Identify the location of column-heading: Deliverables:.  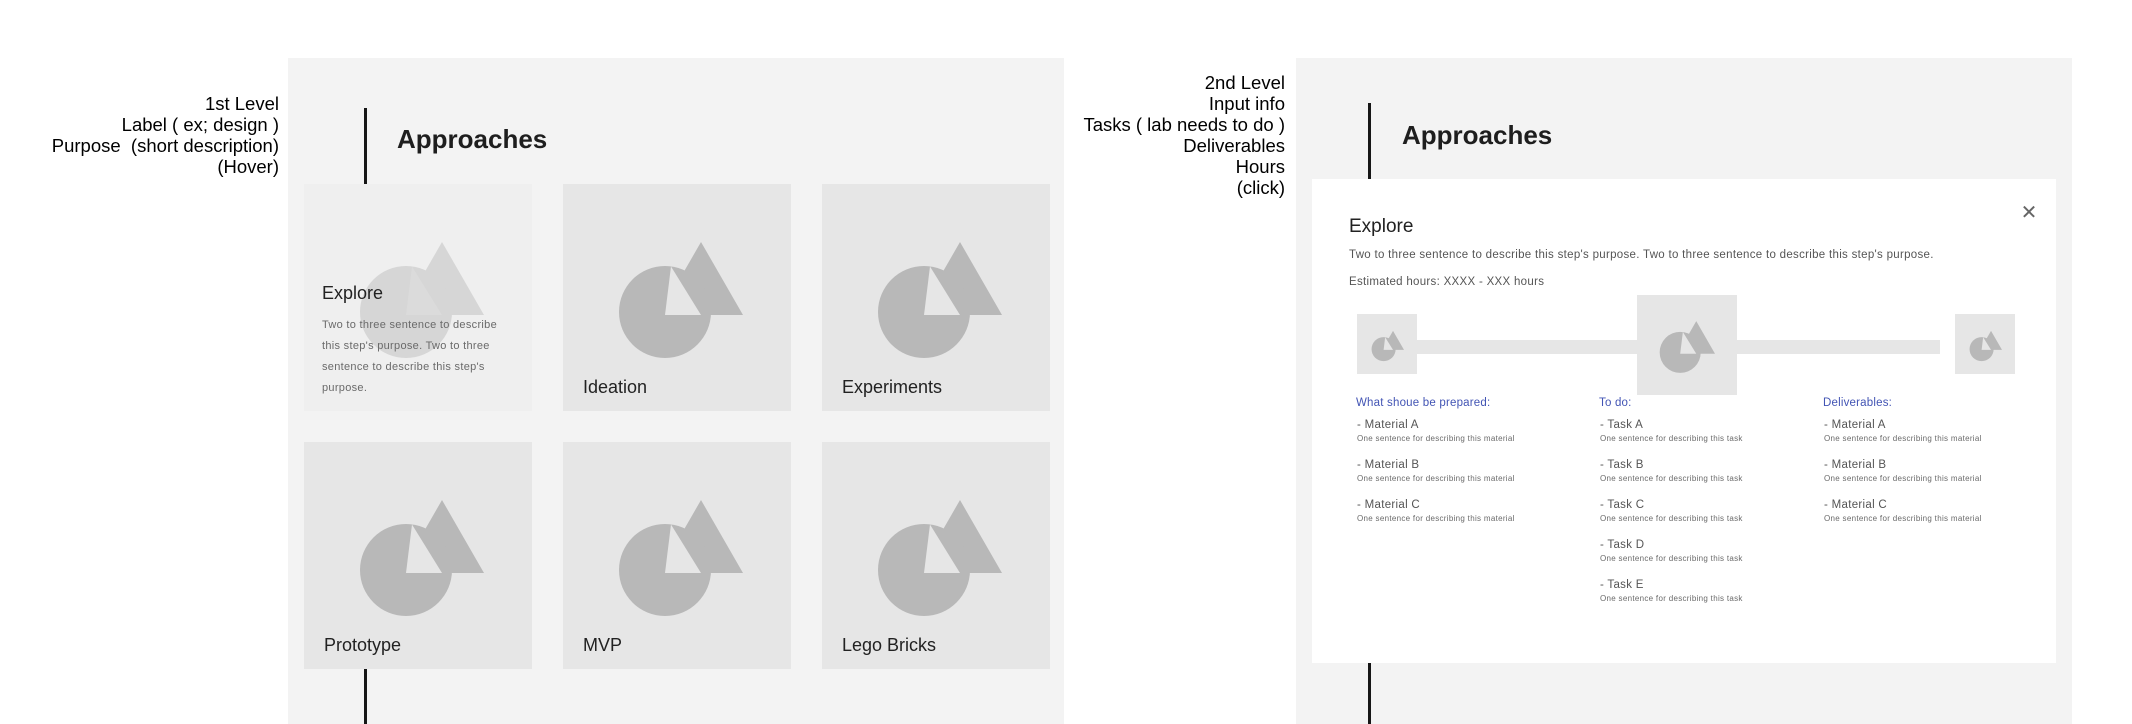
(1858, 403).